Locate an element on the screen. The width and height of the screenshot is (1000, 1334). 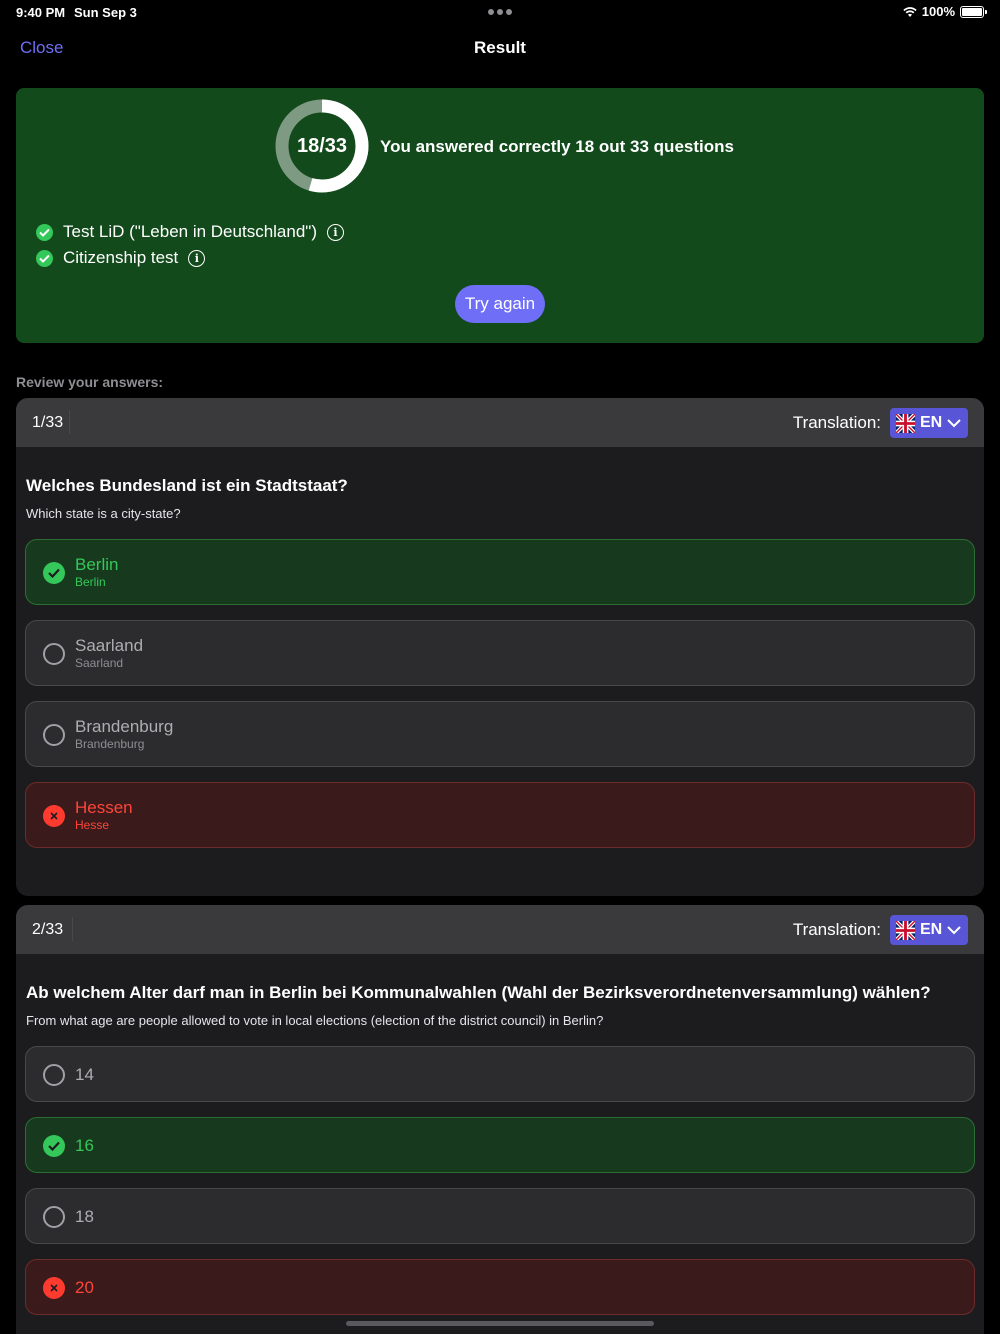
cert-label: Citizenship test is located at coordinates (121, 257).